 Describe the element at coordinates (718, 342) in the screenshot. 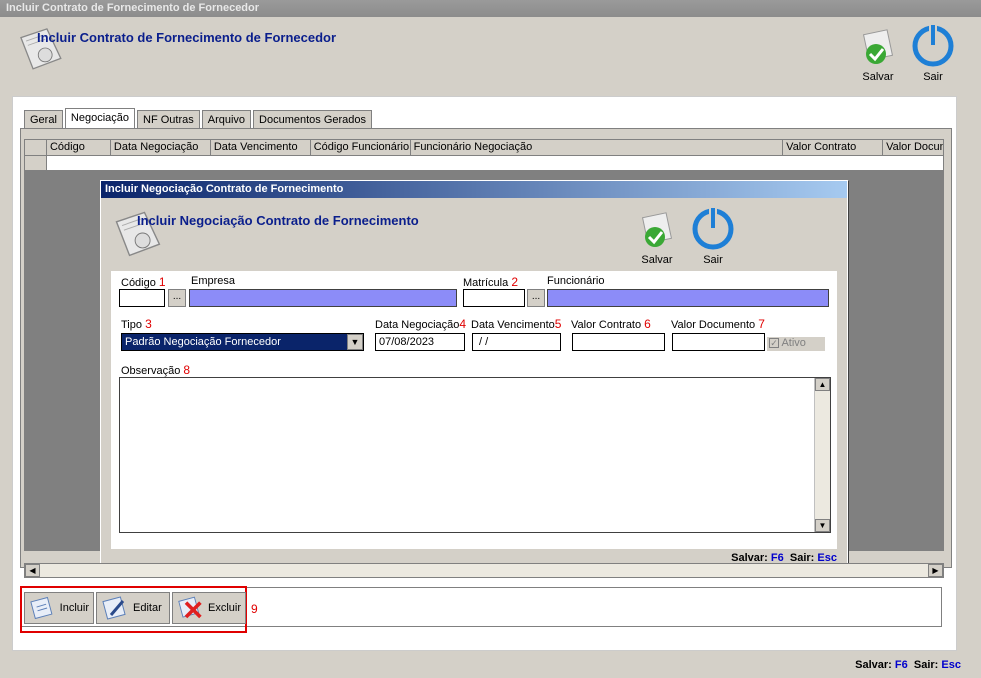

I see `valor-documento-input` at that location.